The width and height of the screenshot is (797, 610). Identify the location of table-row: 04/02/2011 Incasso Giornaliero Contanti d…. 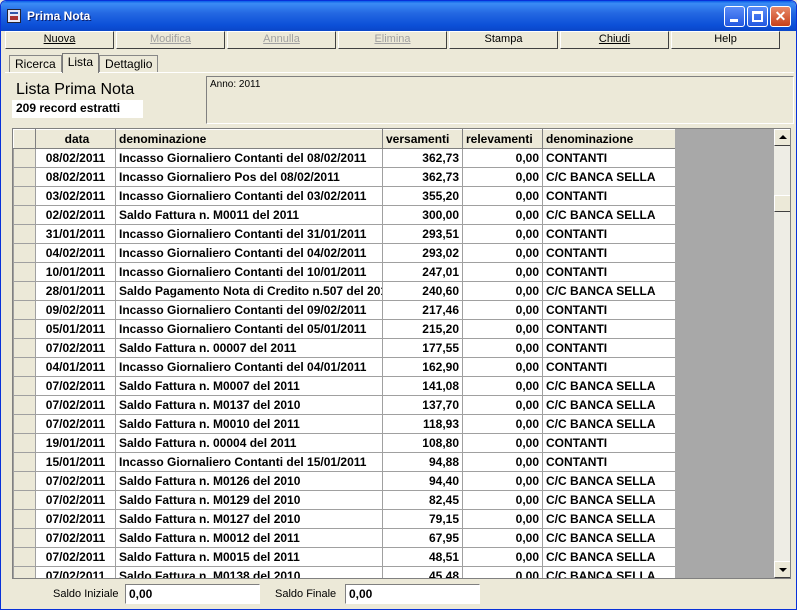
(344, 253).